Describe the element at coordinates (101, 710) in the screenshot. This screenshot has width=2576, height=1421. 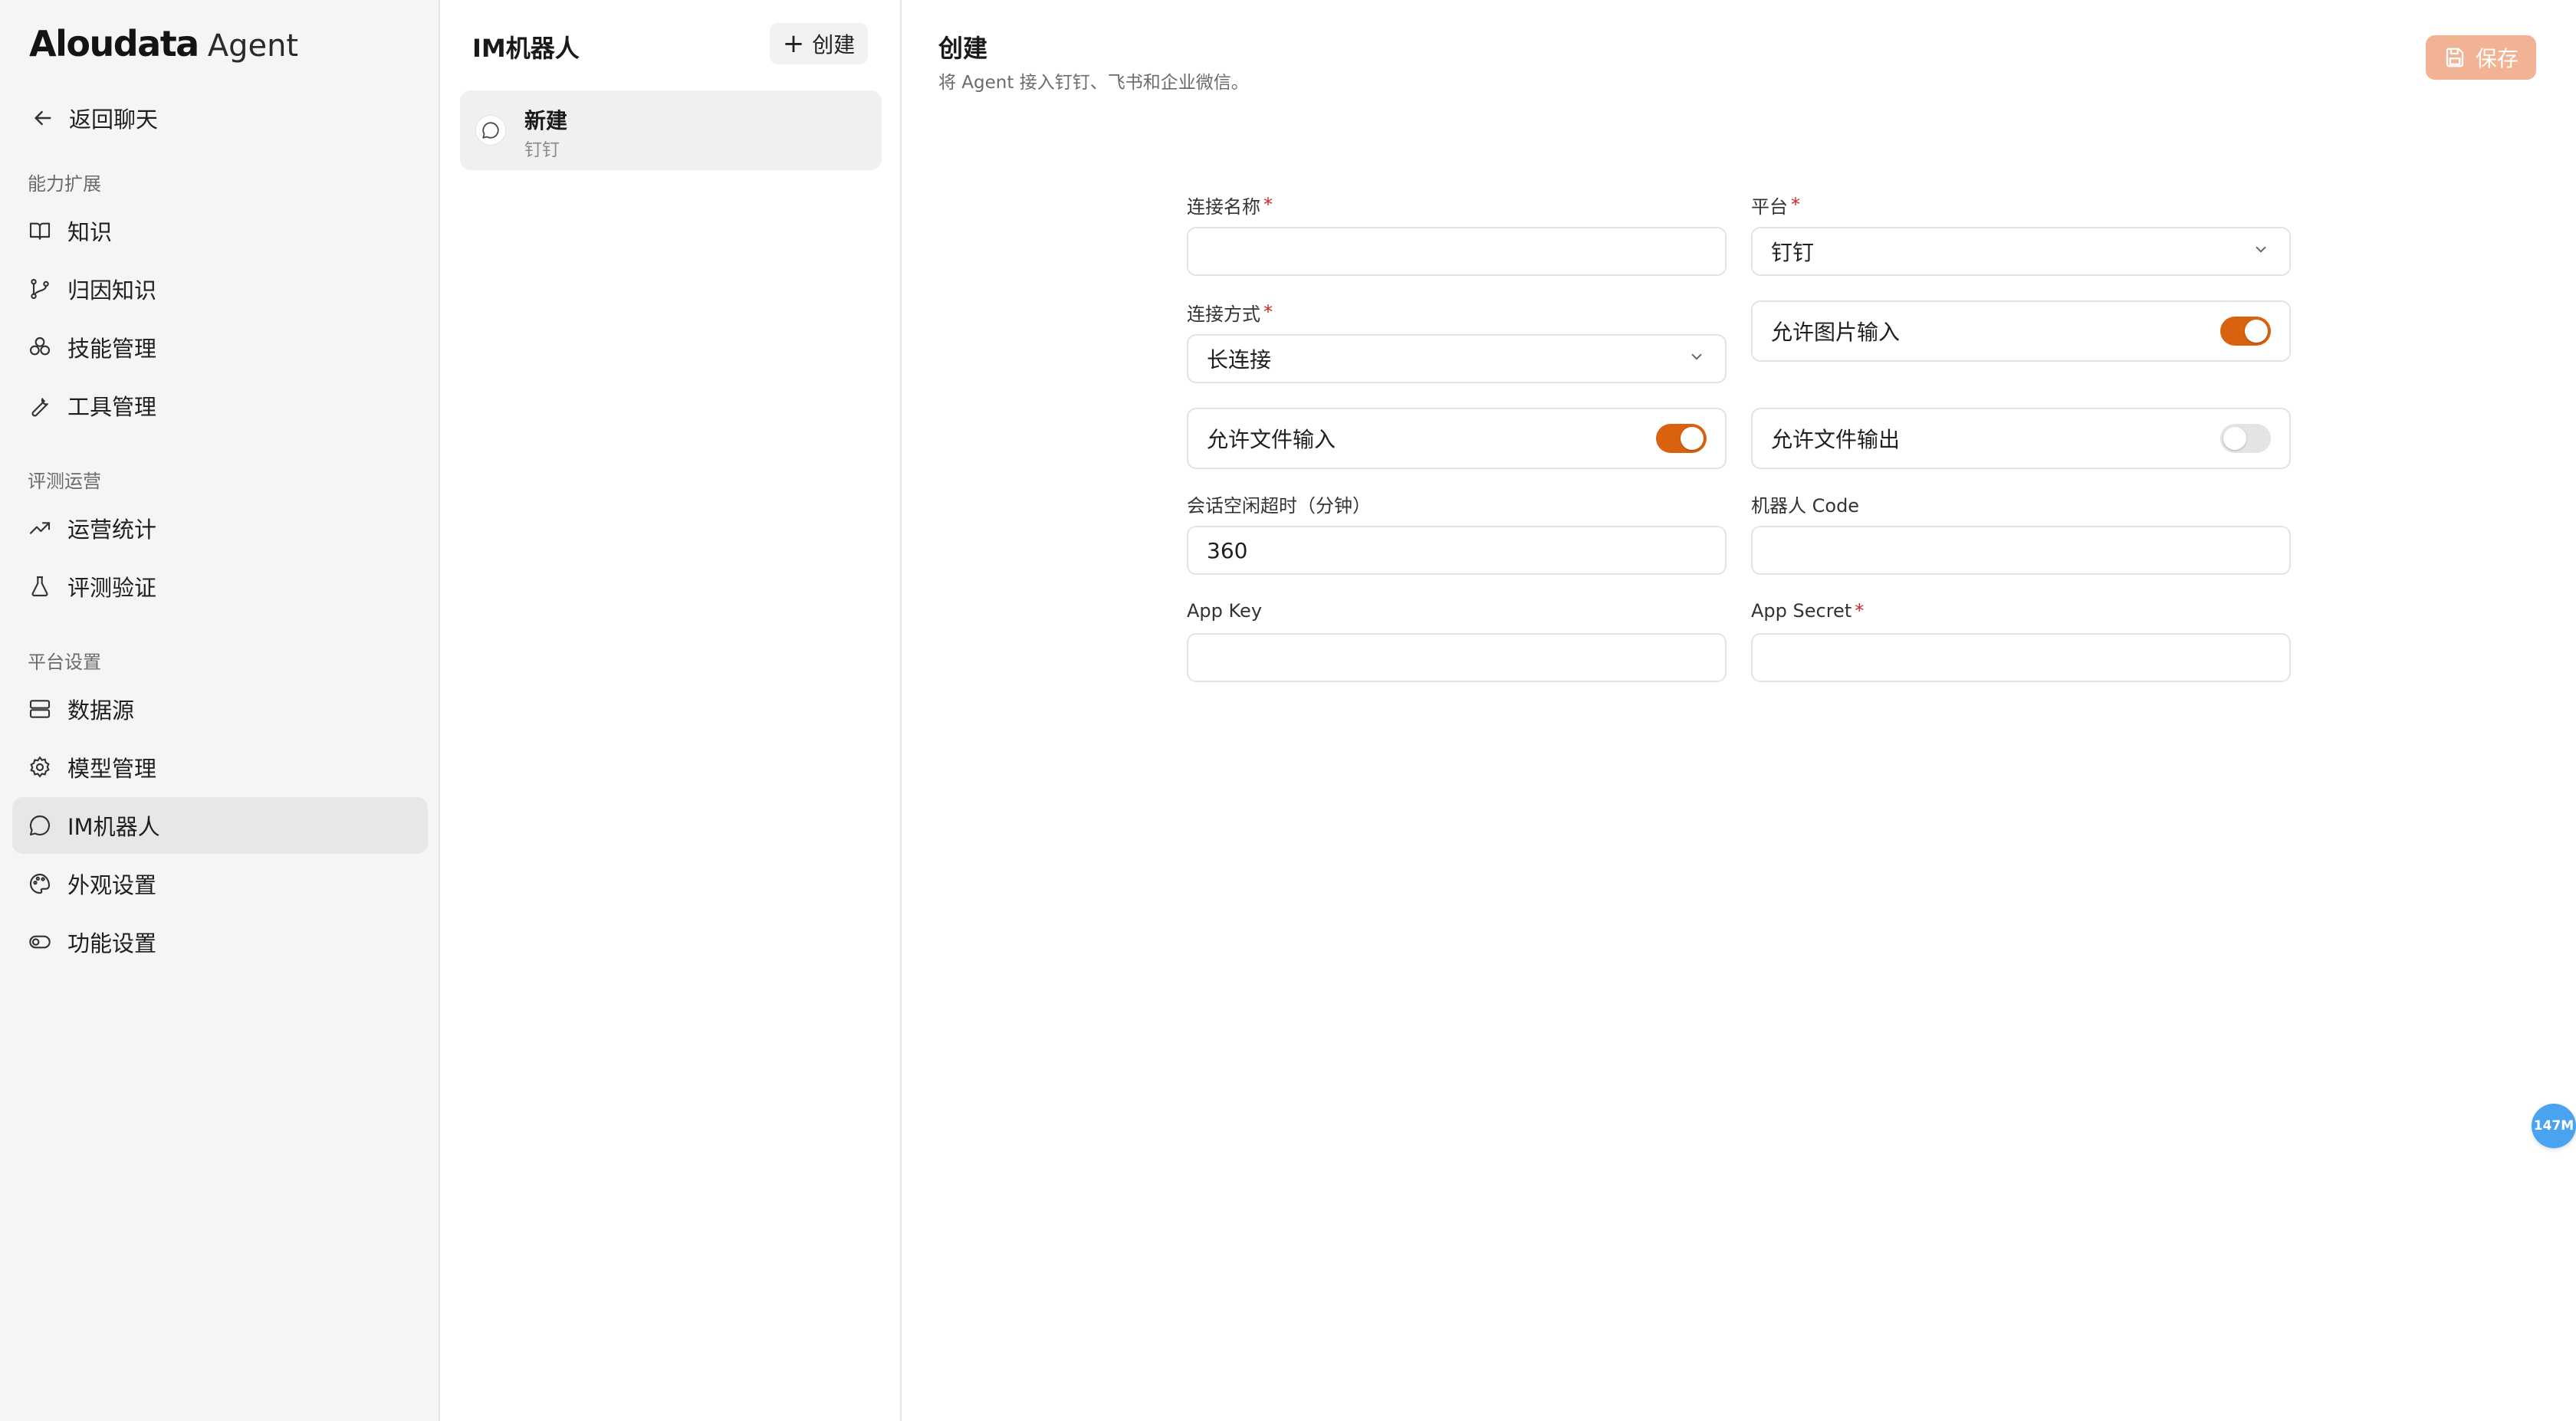
I see `sidebar-item-label: 数据源` at that location.